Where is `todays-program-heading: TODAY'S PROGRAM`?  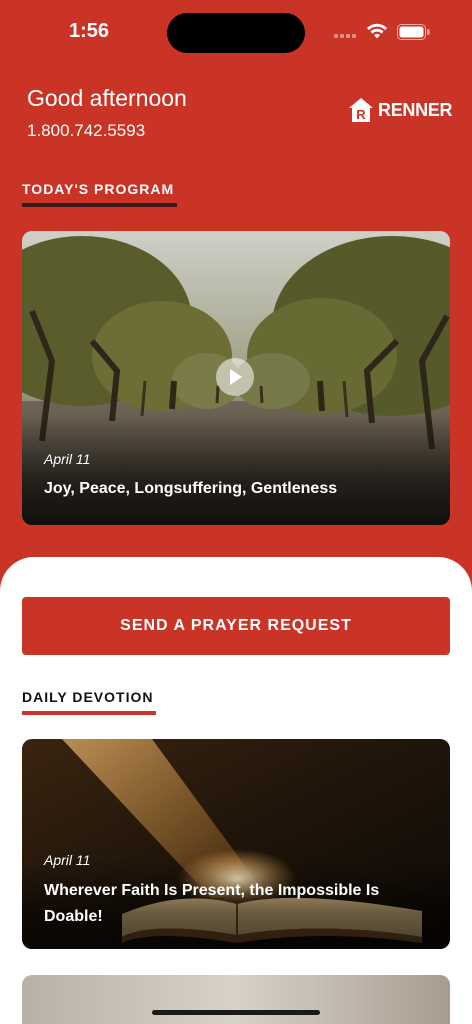 todays-program-heading: TODAY'S PROGRAM is located at coordinates (99, 194).